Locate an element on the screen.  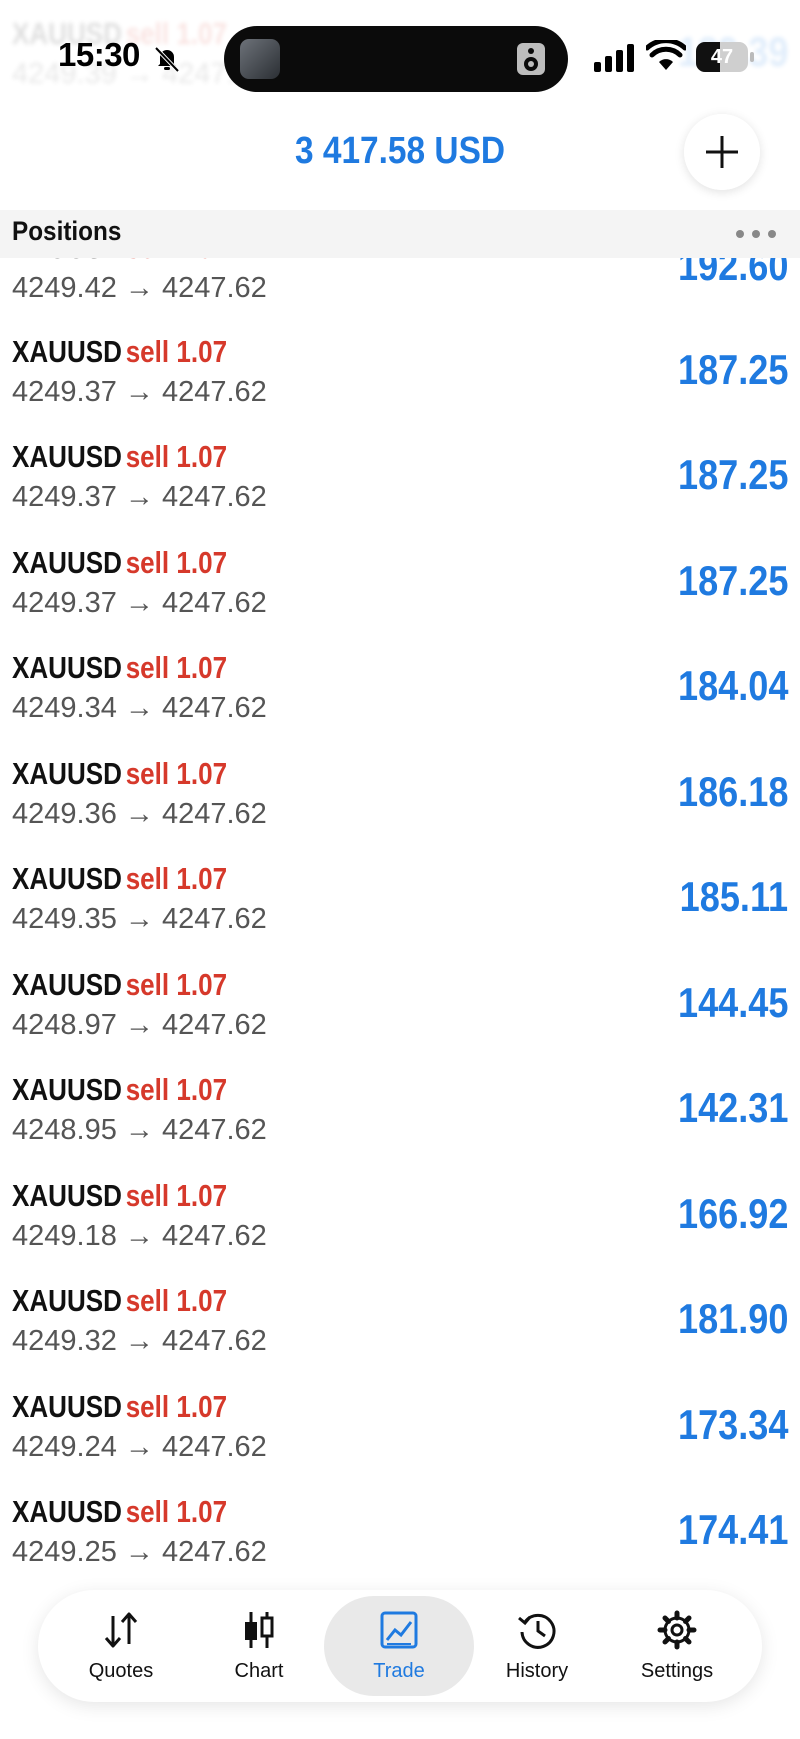
new-order-button is located at coordinates (722, 152).